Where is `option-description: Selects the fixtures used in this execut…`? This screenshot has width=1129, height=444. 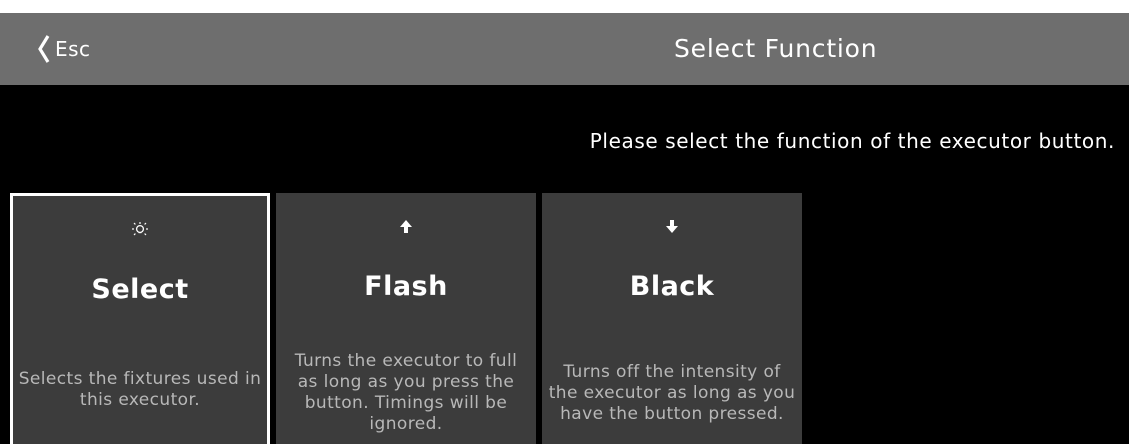
option-description: Selects the fixtures used in this execut… is located at coordinates (140, 383).